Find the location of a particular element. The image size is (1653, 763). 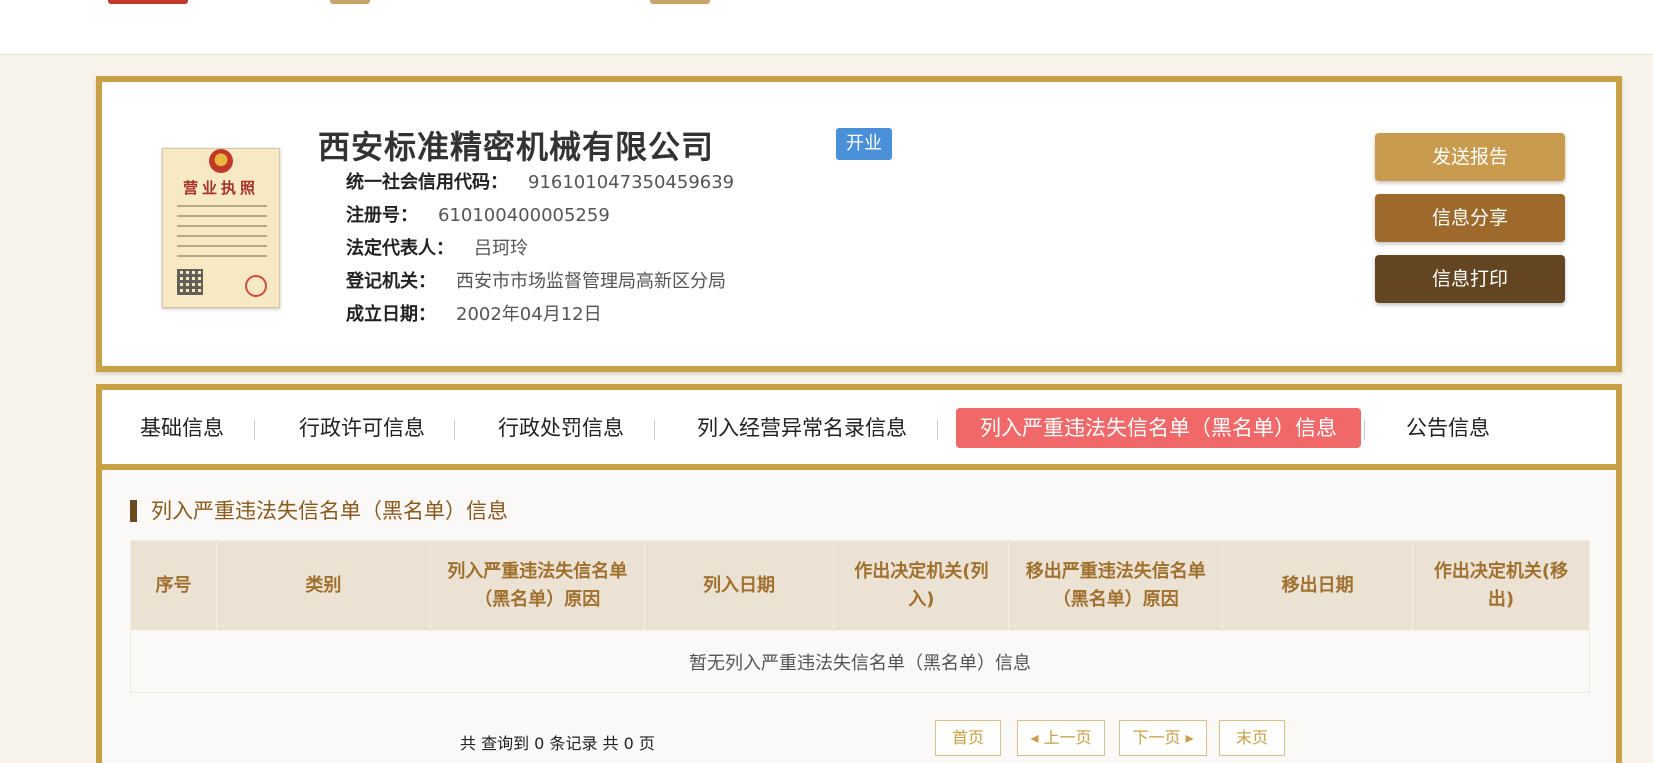

license-title: 营业执照 is located at coordinates (220, 188).